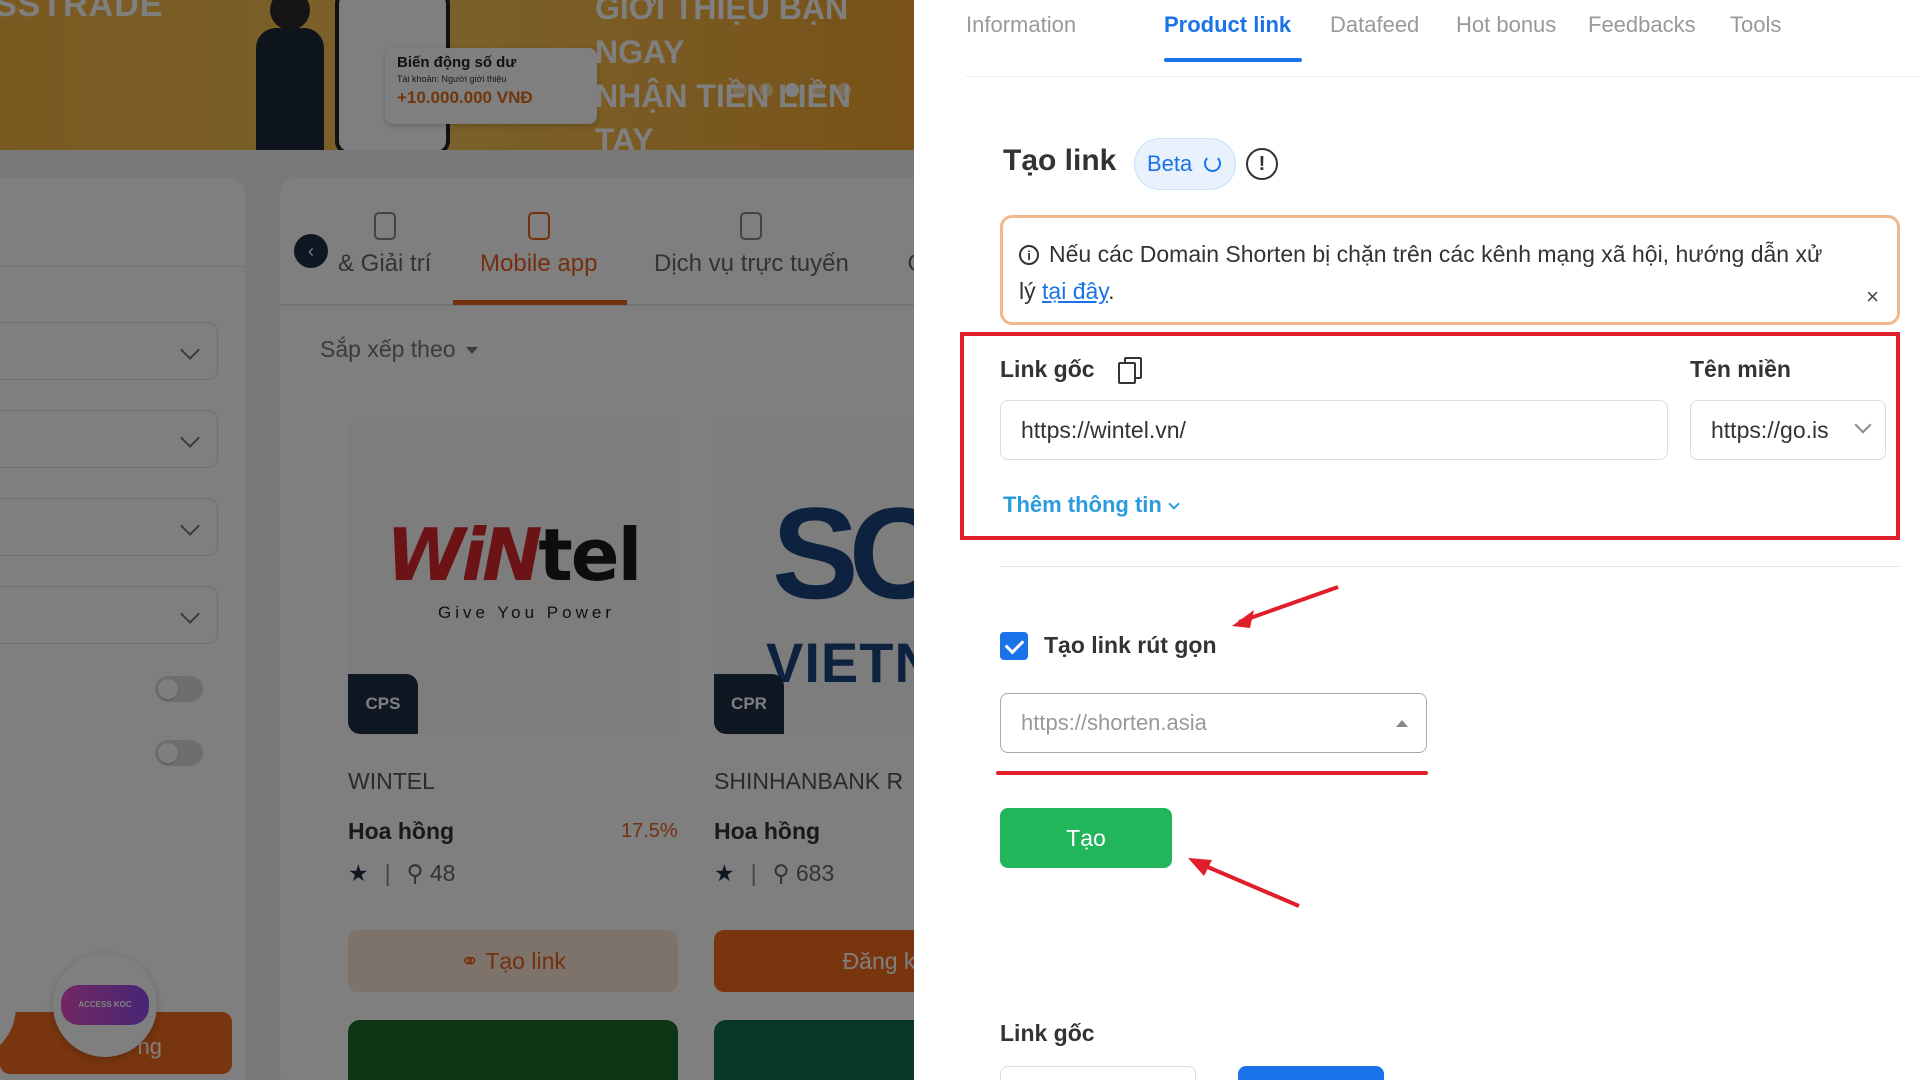 The width and height of the screenshot is (1920, 1080). What do you see at coordinates (1170, 163) in the screenshot?
I see `beta-label: Beta` at bounding box center [1170, 163].